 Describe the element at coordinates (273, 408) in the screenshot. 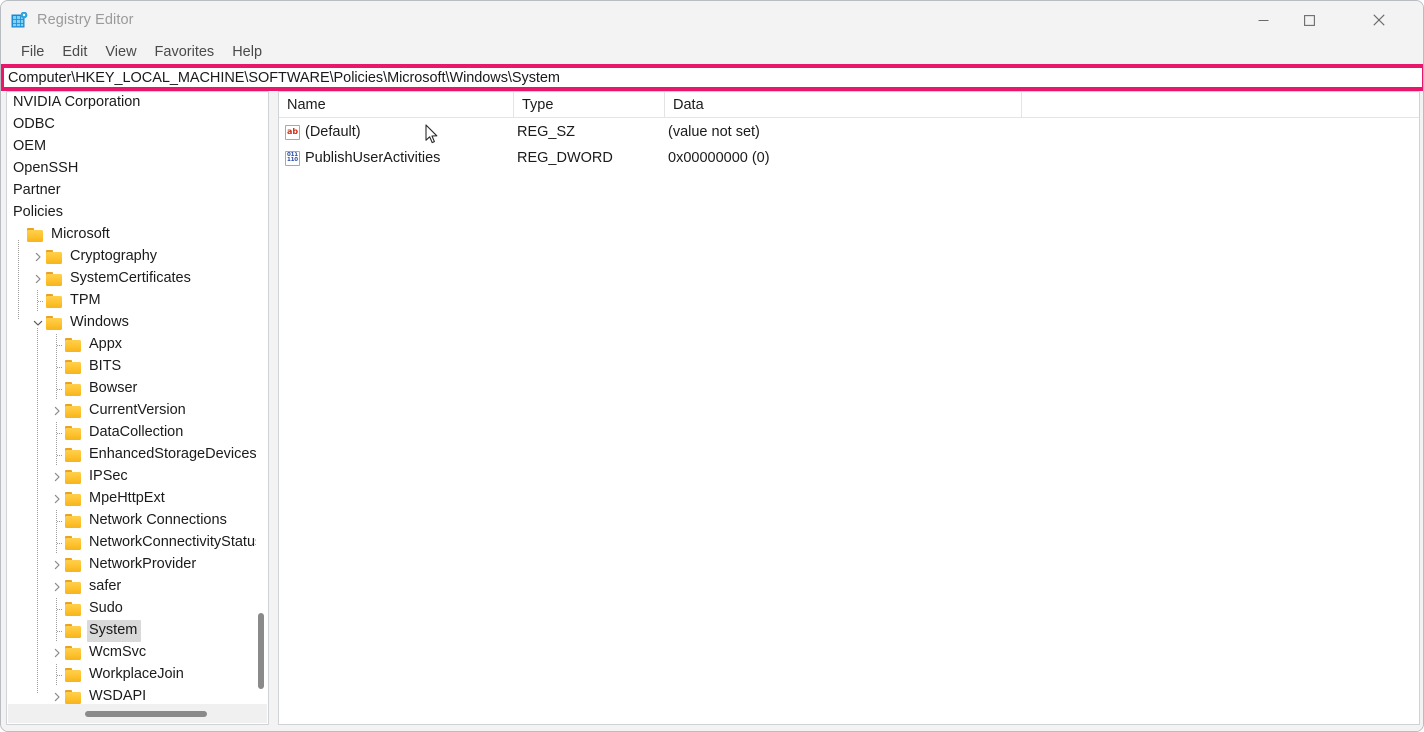

I see `panel-splitter` at that location.